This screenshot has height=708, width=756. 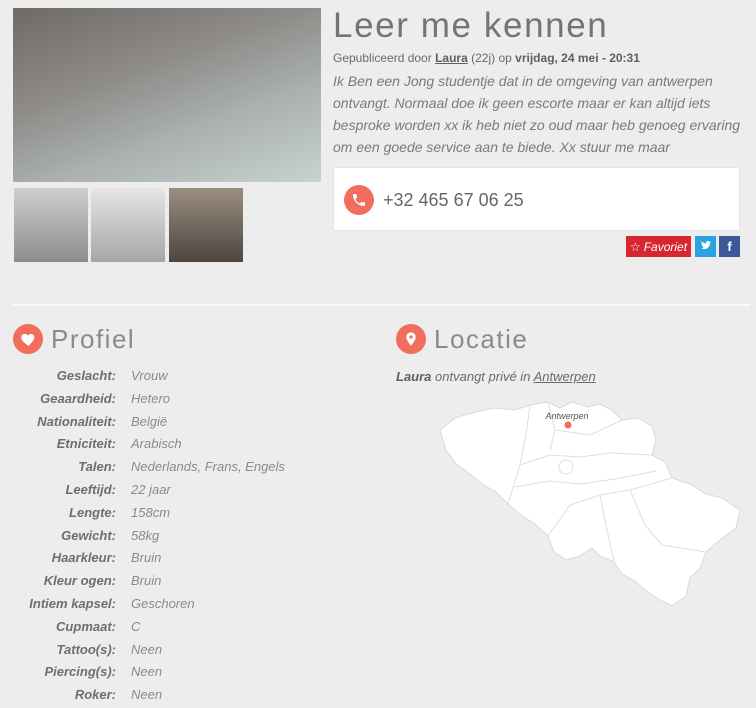 I want to click on profile-row: Tattoo(s): Neen, so click(x=193, y=650).